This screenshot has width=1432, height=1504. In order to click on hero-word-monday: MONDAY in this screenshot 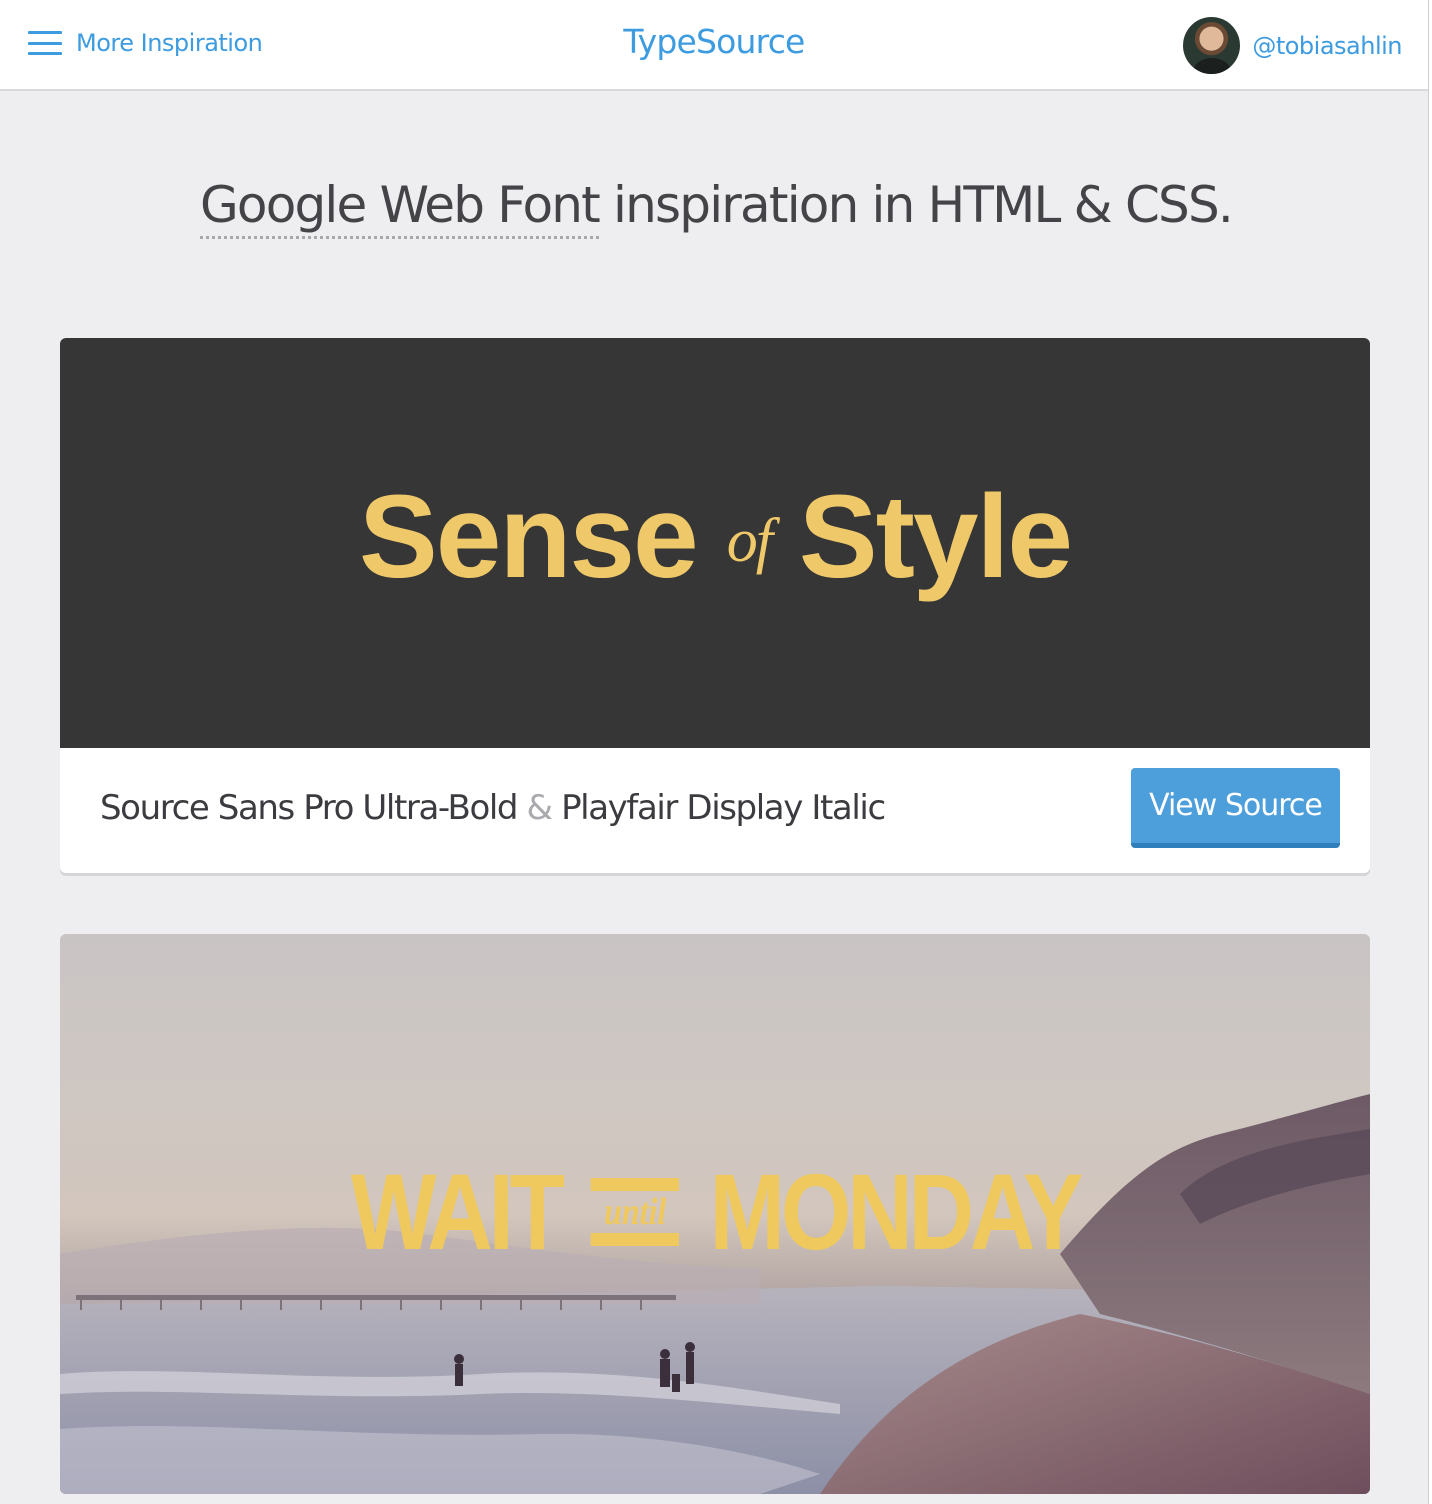, I will do `click(896, 1211)`.